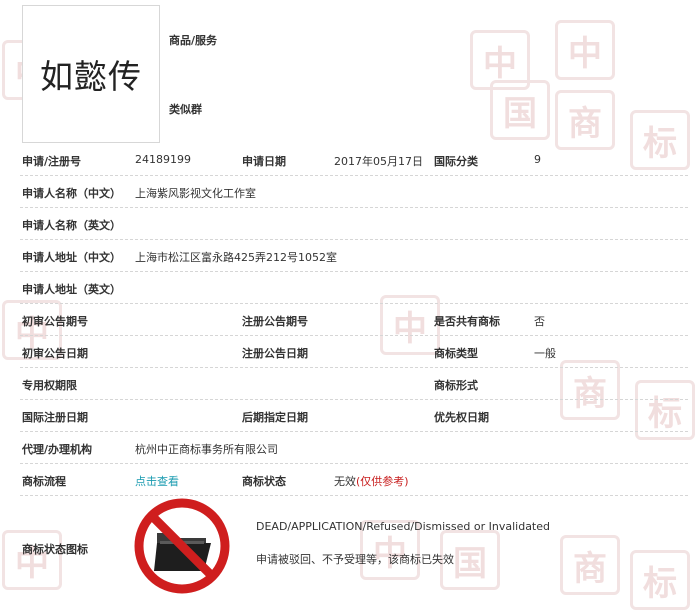 Image resolution: width=695 pixels, height=610 pixels. I want to click on applicant-name-cn-value: 上海紫风影视文化工作室, so click(195, 193).